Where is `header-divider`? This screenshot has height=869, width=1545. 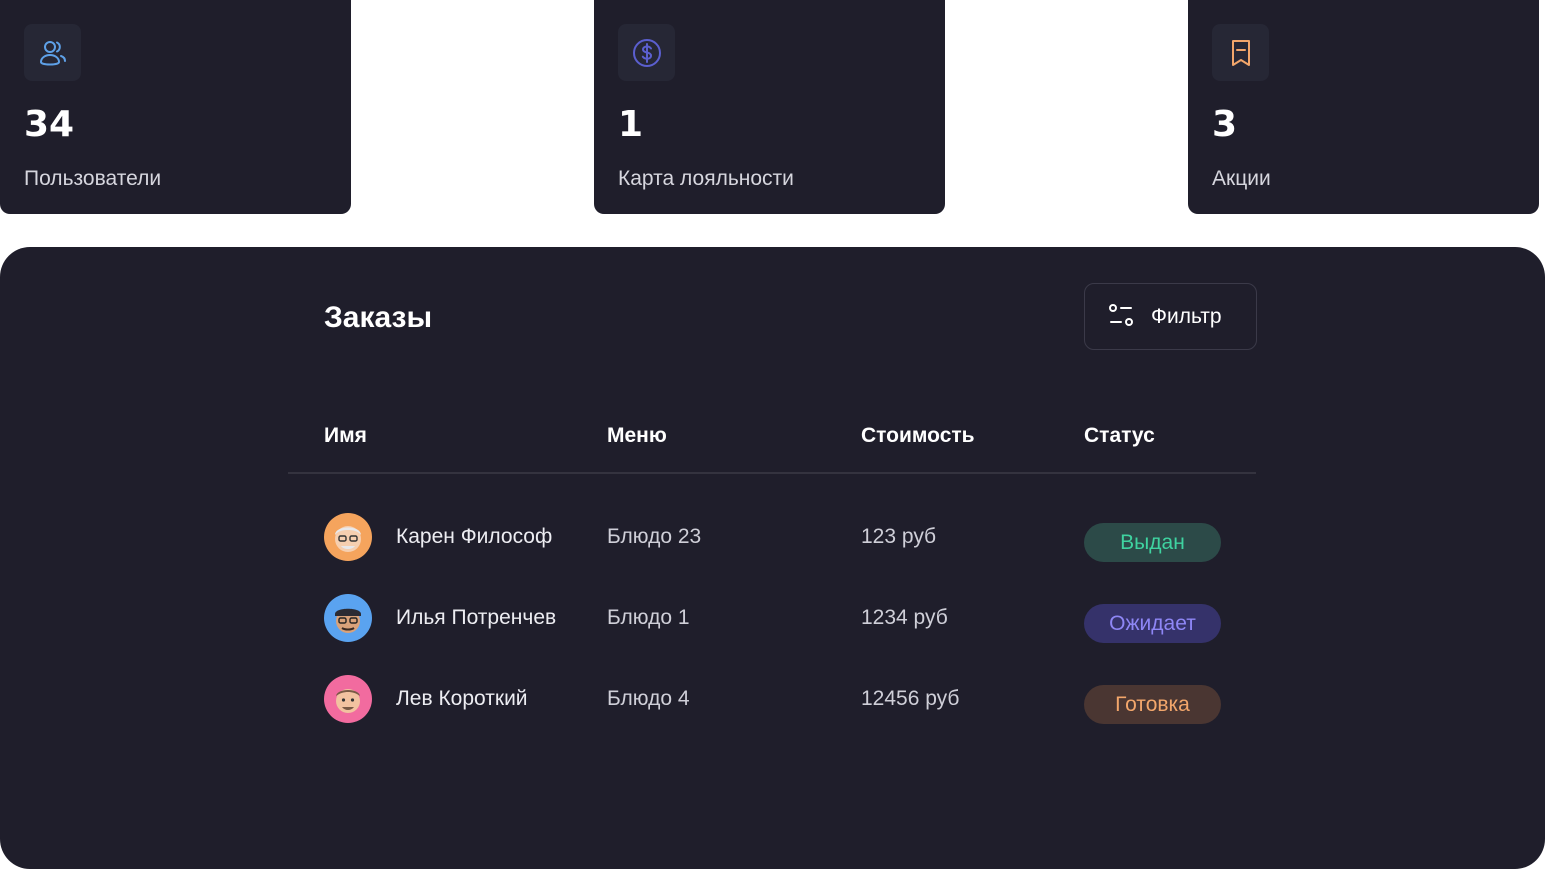
header-divider is located at coordinates (772, 473).